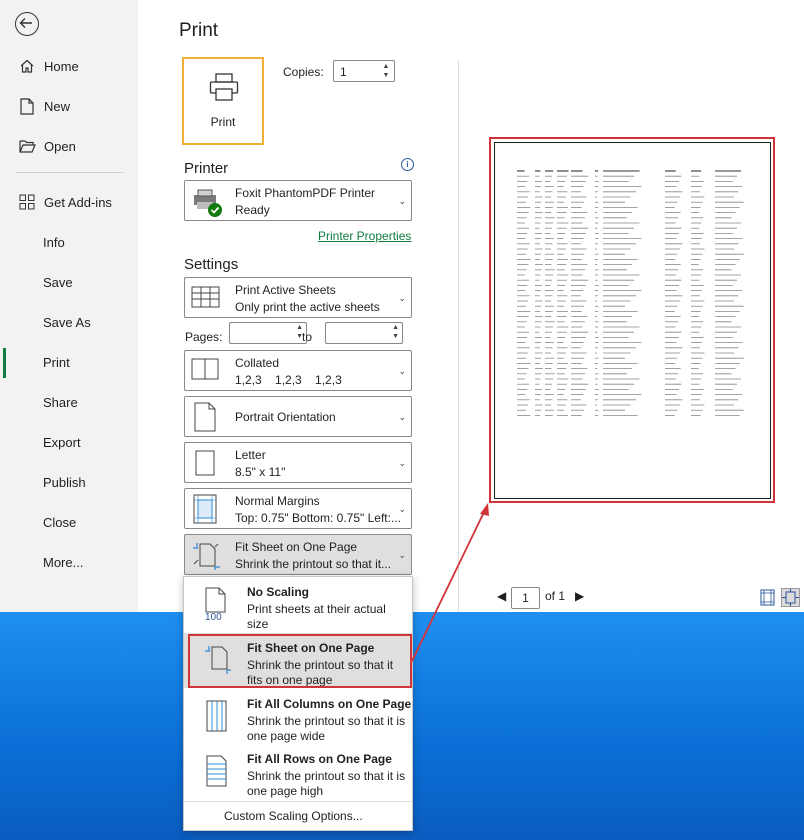 This screenshot has width=804, height=840. What do you see at coordinates (501, 596) in the screenshot?
I see `previous-page-icon: ◀` at bounding box center [501, 596].